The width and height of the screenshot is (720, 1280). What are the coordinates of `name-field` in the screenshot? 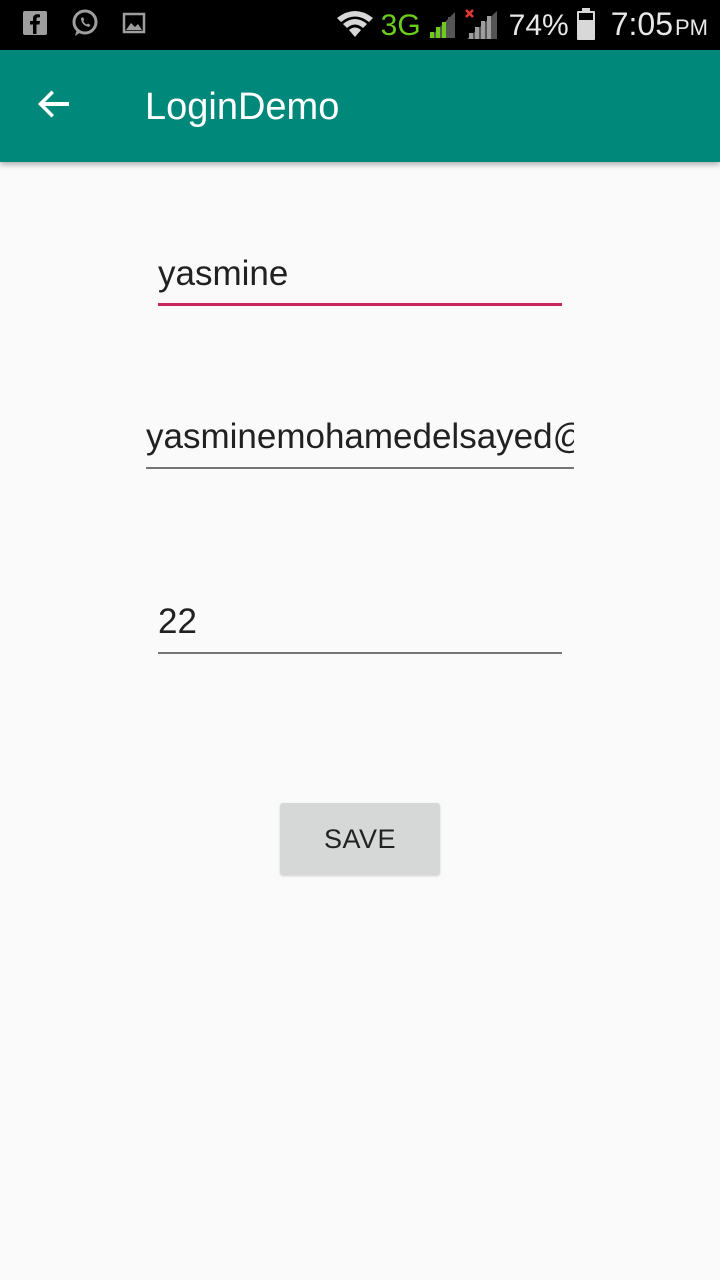 It's located at (360, 276).